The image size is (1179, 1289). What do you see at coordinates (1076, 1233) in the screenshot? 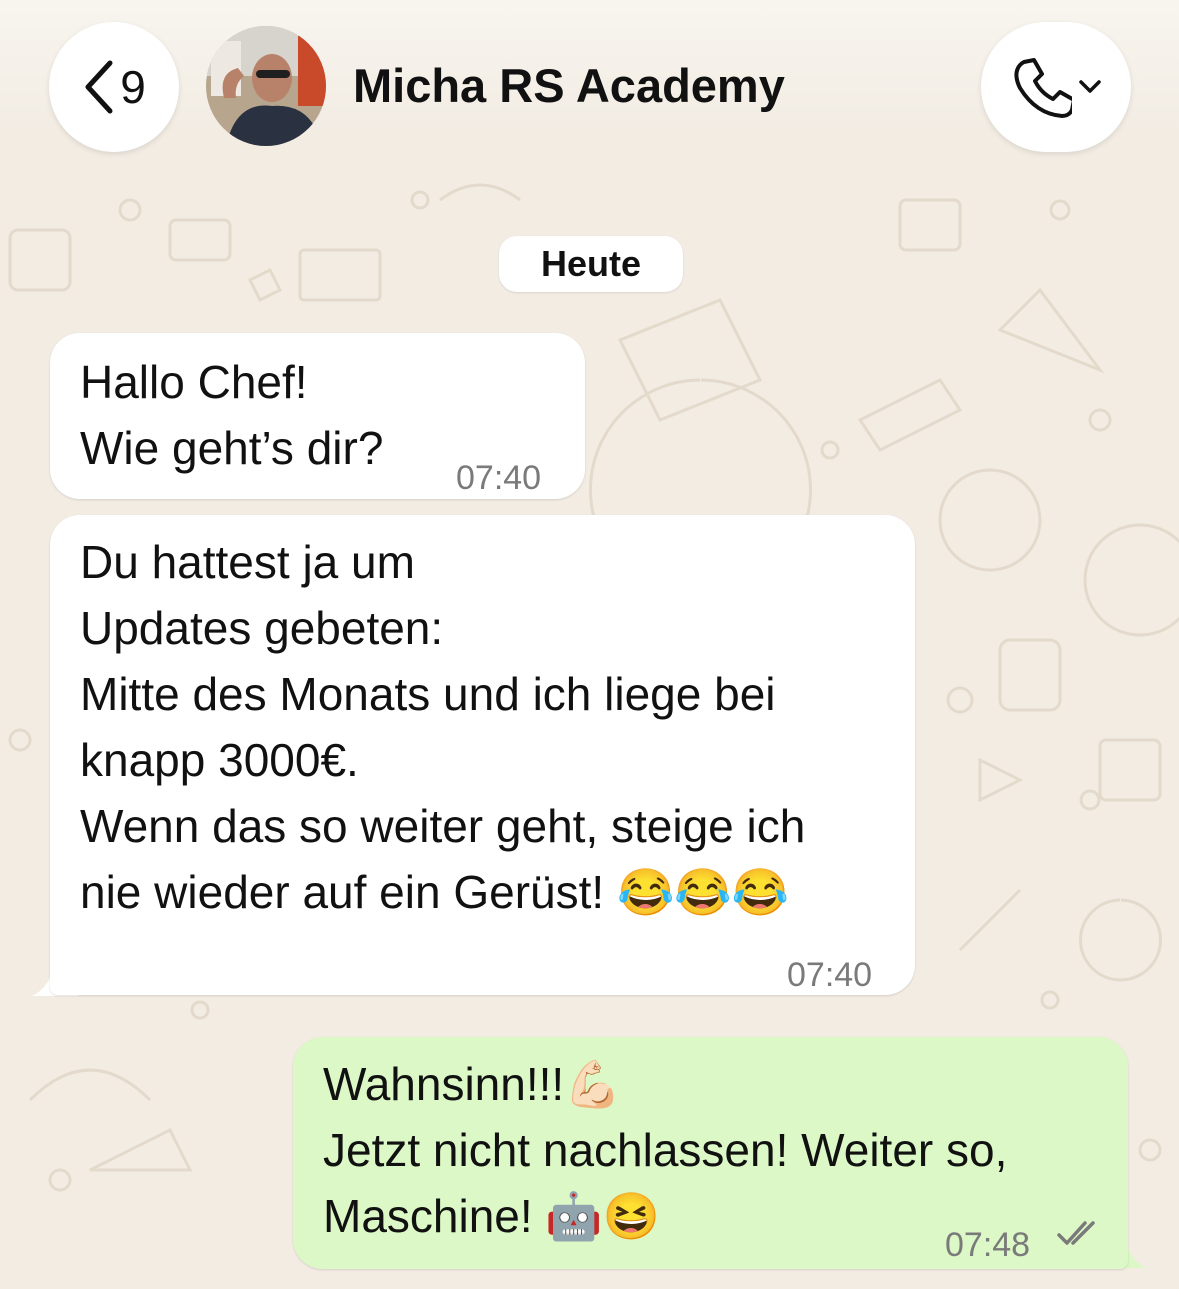
I see `read-receipt-icon` at bounding box center [1076, 1233].